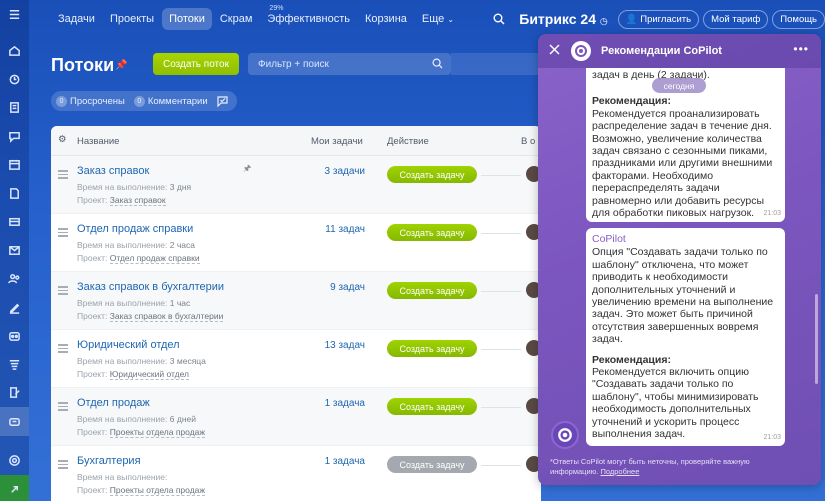 This screenshot has width=825, height=501. Describe the element at coordinates (113, 403) in the screenshot. I see `flow-name: Отдел продаж` at that location.